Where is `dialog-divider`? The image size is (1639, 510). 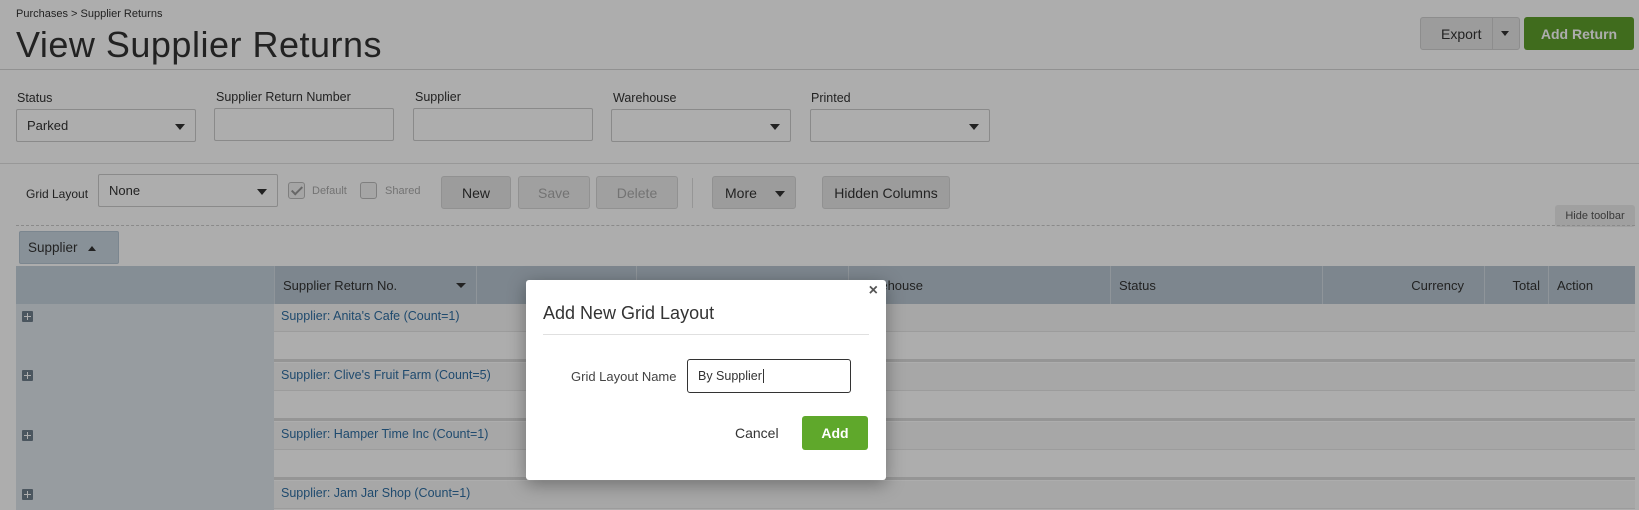
dialog-divider is located at coordinates (706, 334).